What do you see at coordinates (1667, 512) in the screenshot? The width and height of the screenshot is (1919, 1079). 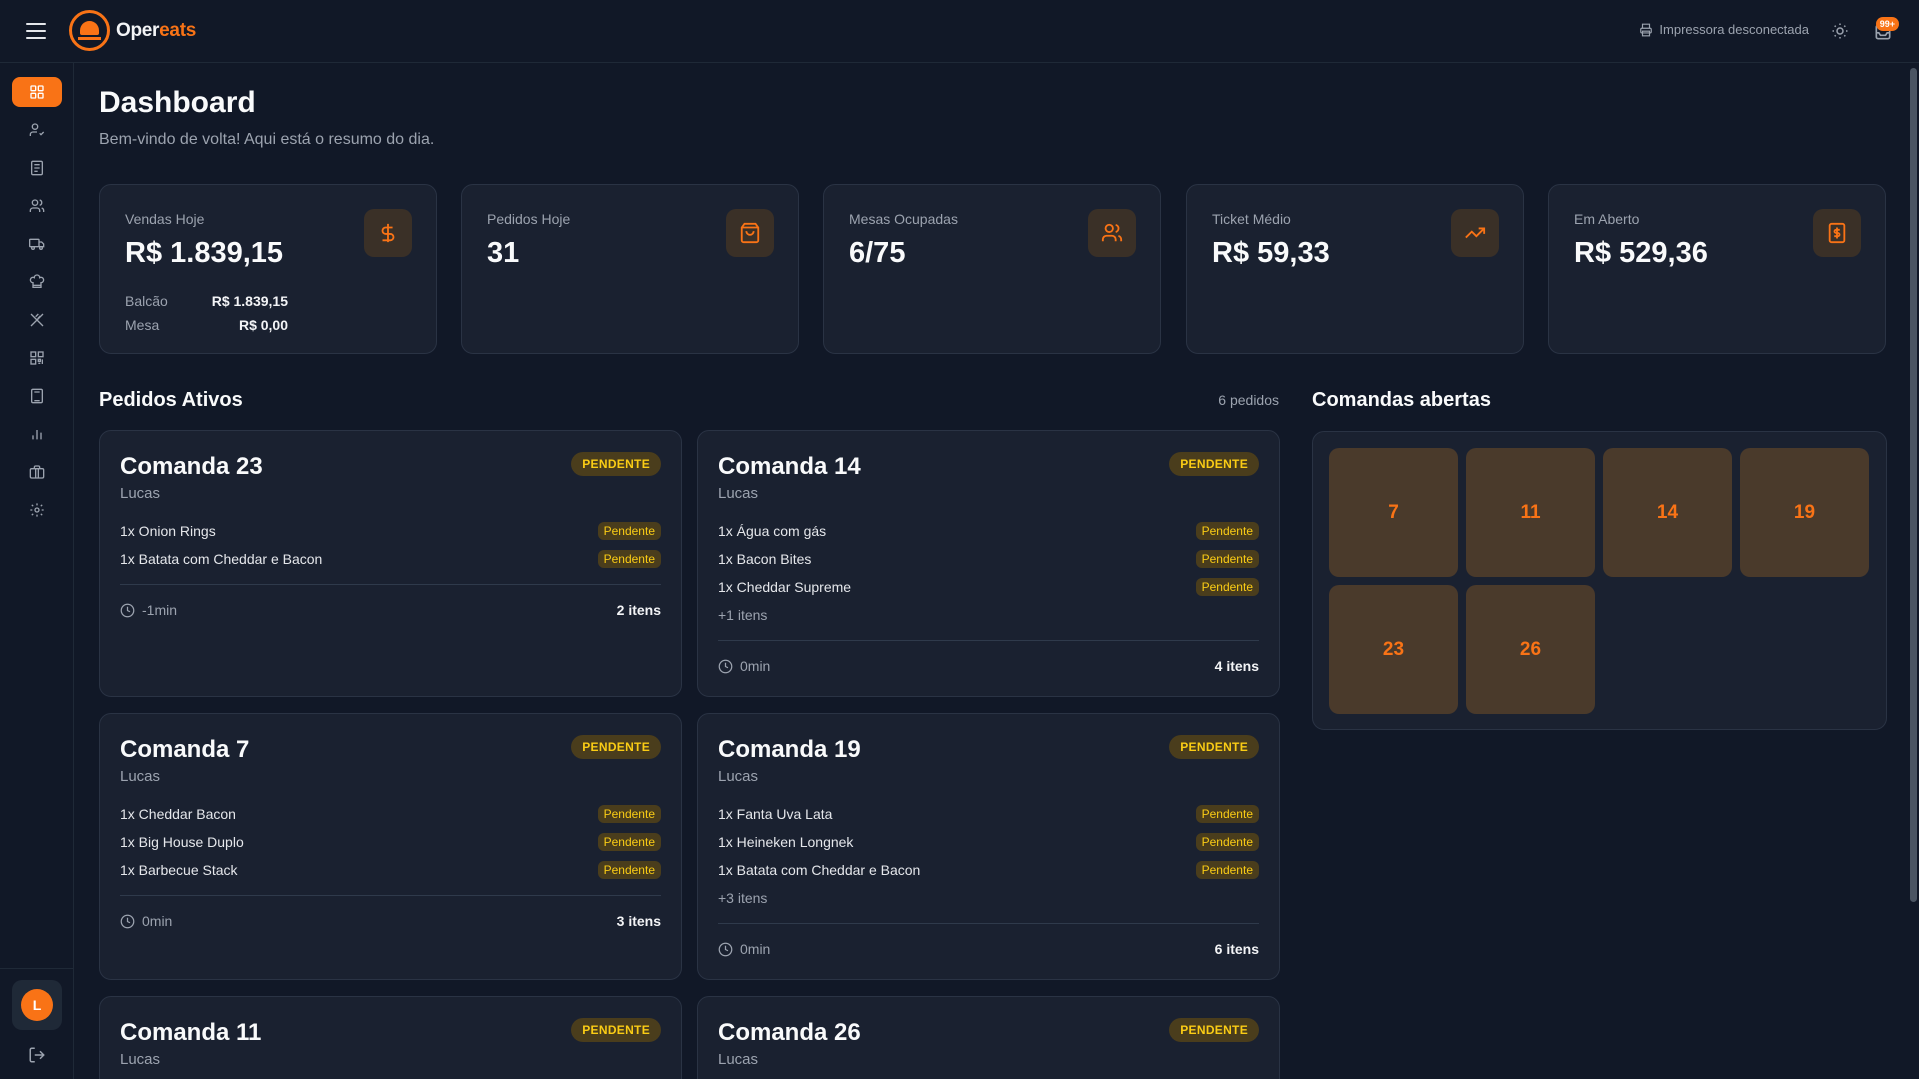 I see `open-tab-tile: 14` at bounding box center [1667, 512].